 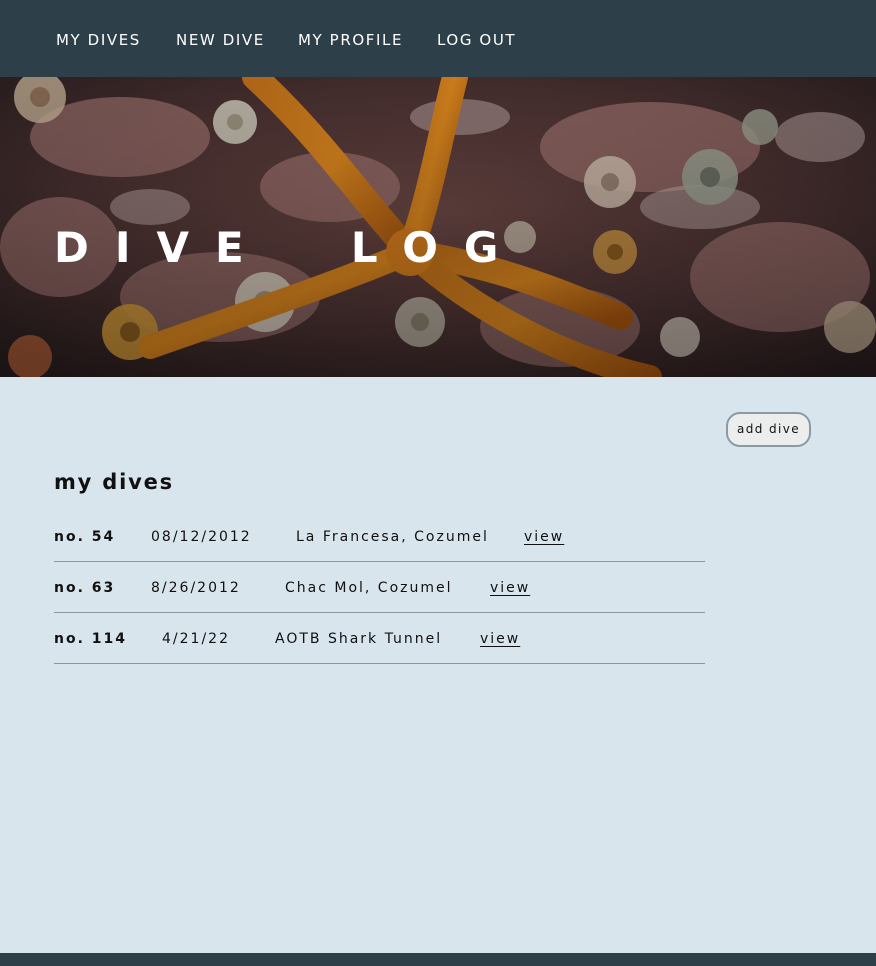 I want to click on dive-row: no. 63 8/26/2012 Chac Mol, Cozumel view, so click(x=379, y=587).